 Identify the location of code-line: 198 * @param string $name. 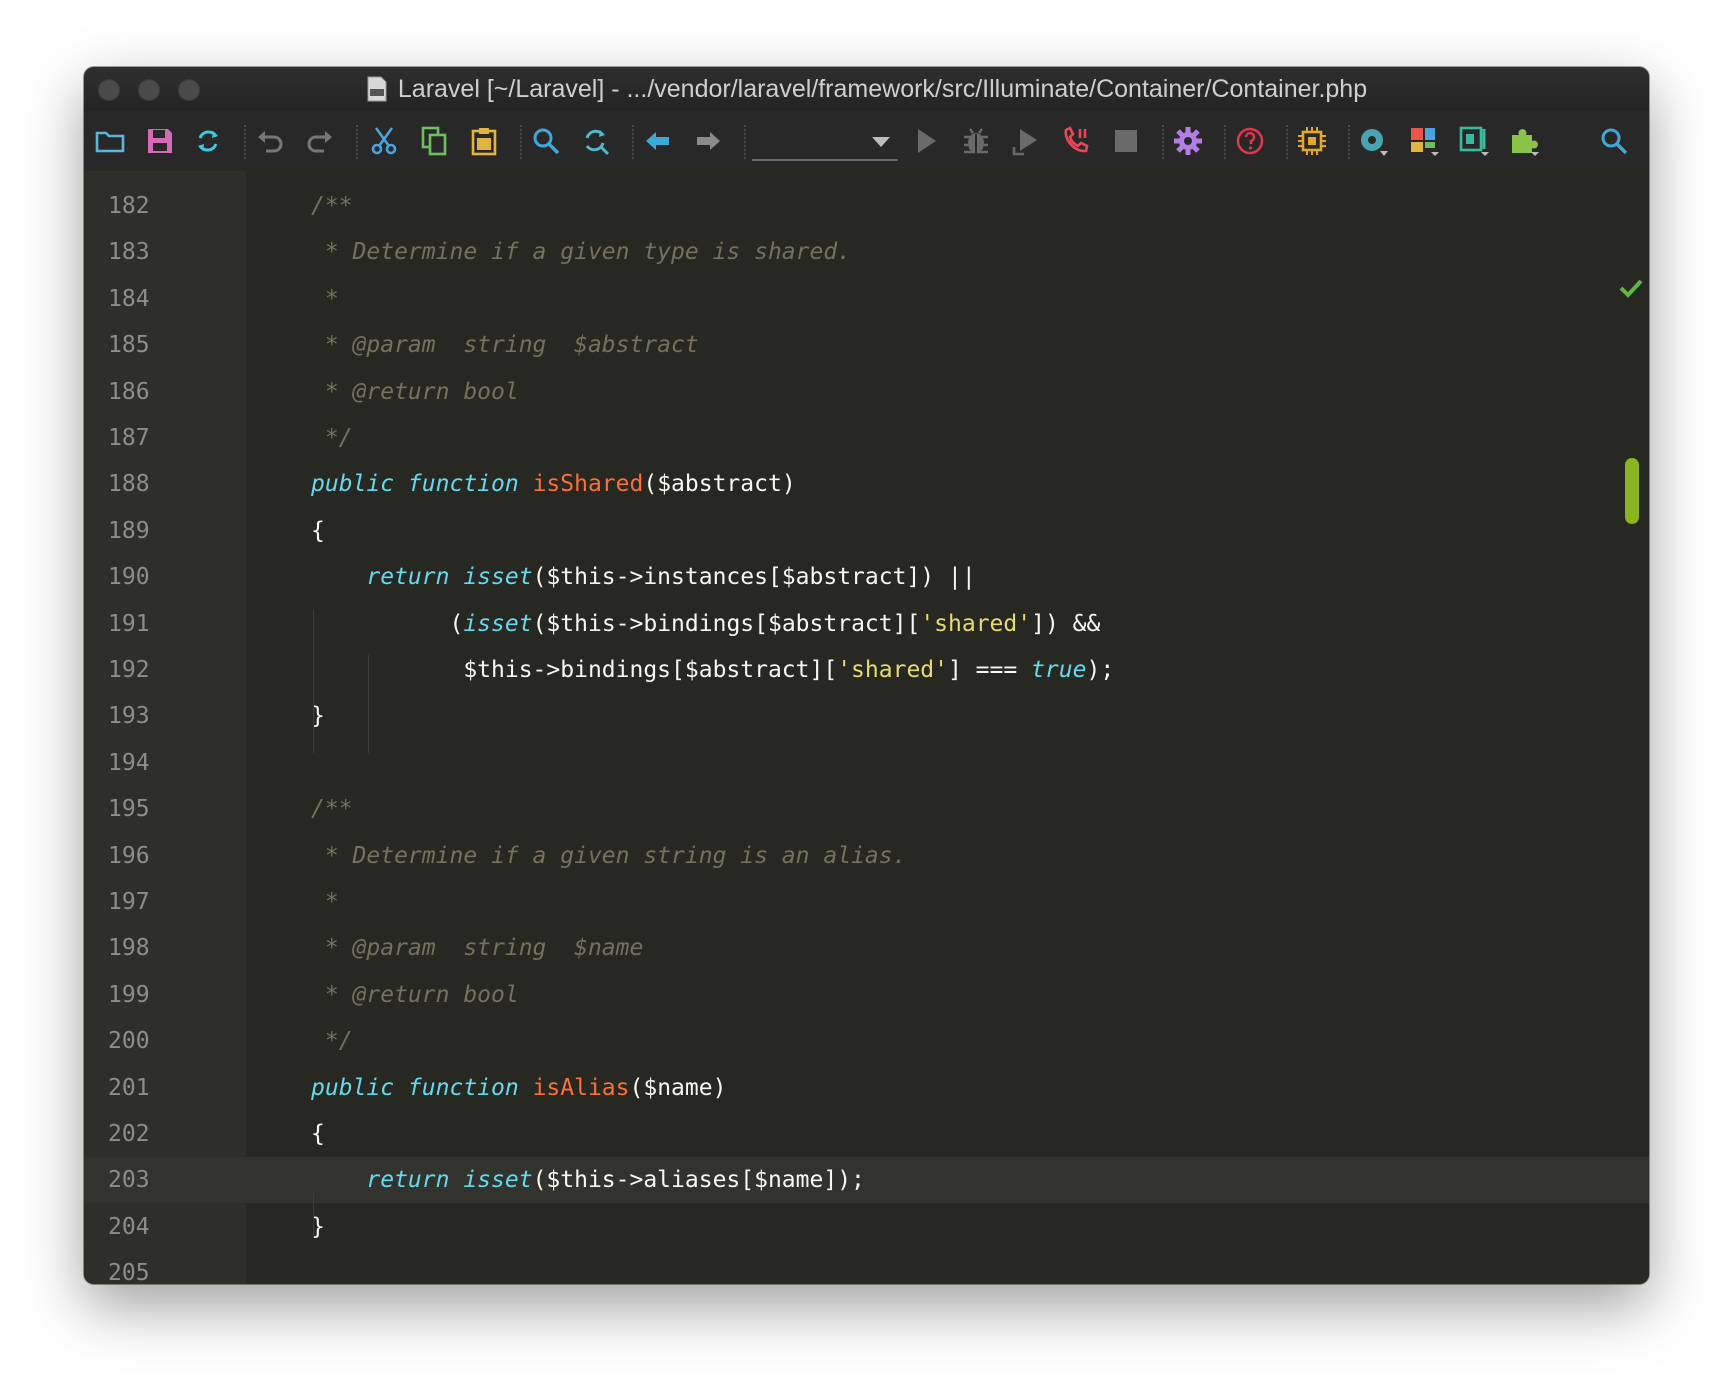
(866, 948).